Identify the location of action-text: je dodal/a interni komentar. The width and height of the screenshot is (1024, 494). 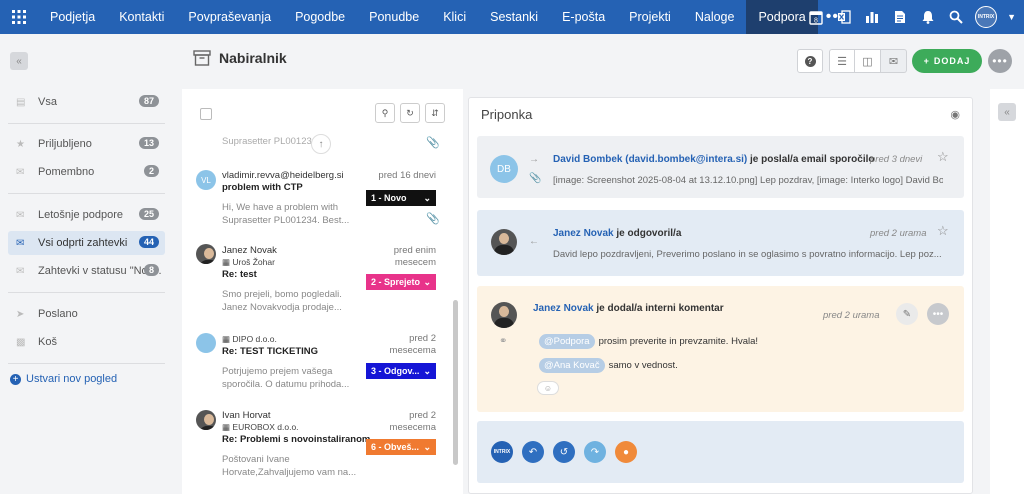
(660, 308).